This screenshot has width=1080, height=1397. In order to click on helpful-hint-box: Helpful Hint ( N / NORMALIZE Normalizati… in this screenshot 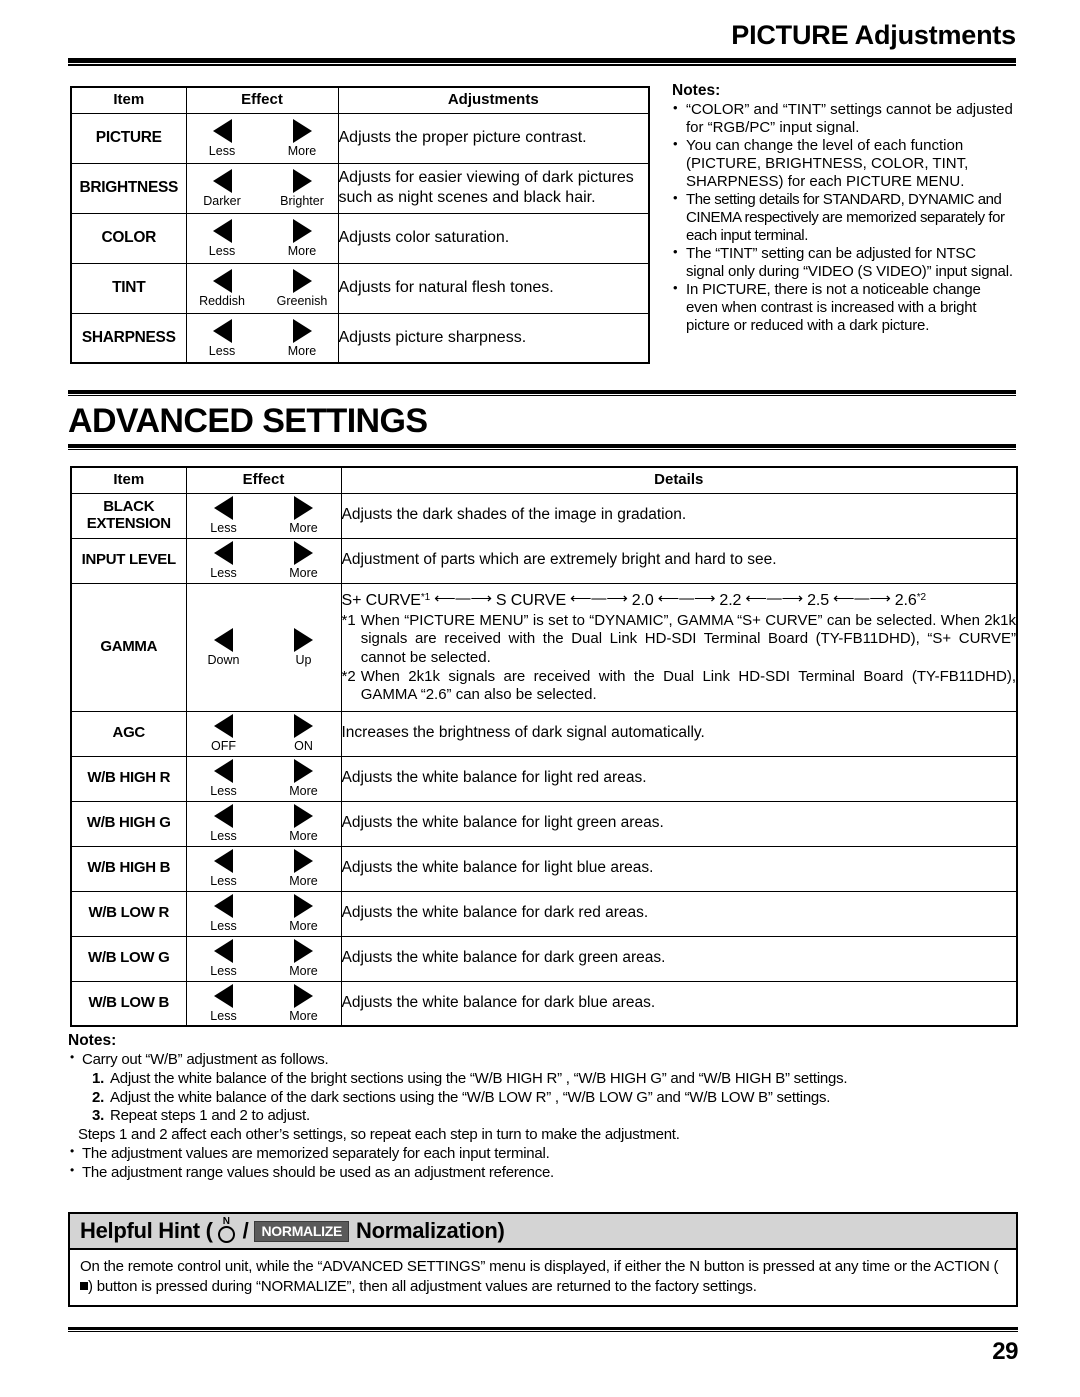, I will do `click(543, 1259)`.